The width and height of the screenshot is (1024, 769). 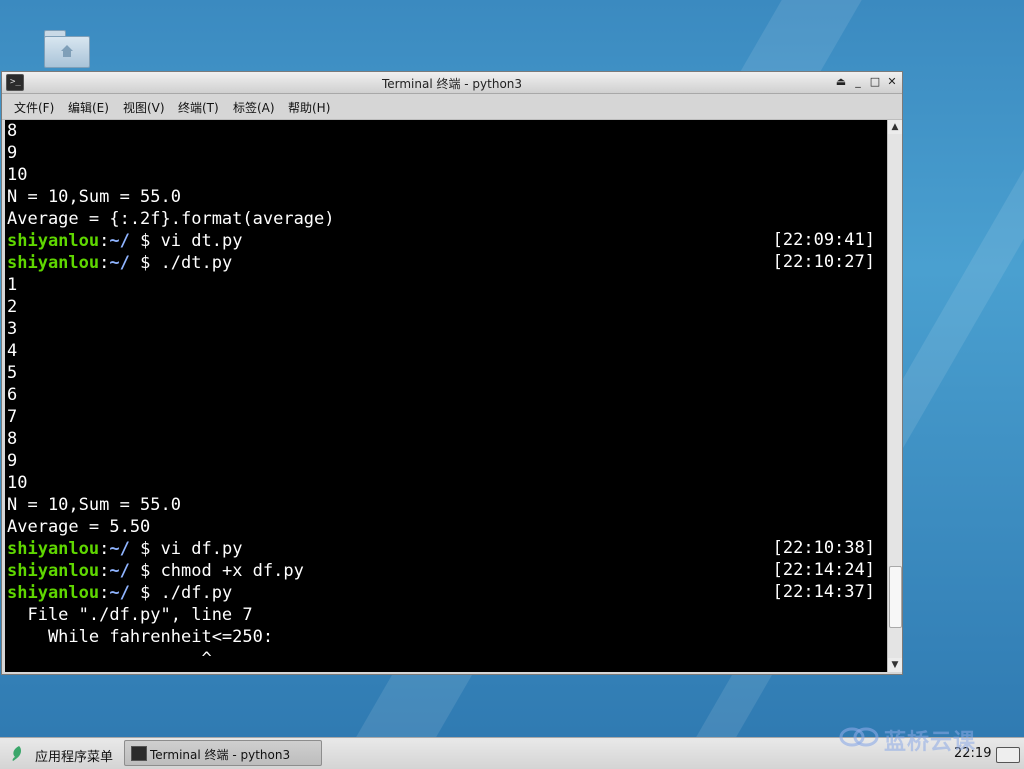 I want to click on window-title: Terminal 终端 - python3, so click(x=452, y=84).